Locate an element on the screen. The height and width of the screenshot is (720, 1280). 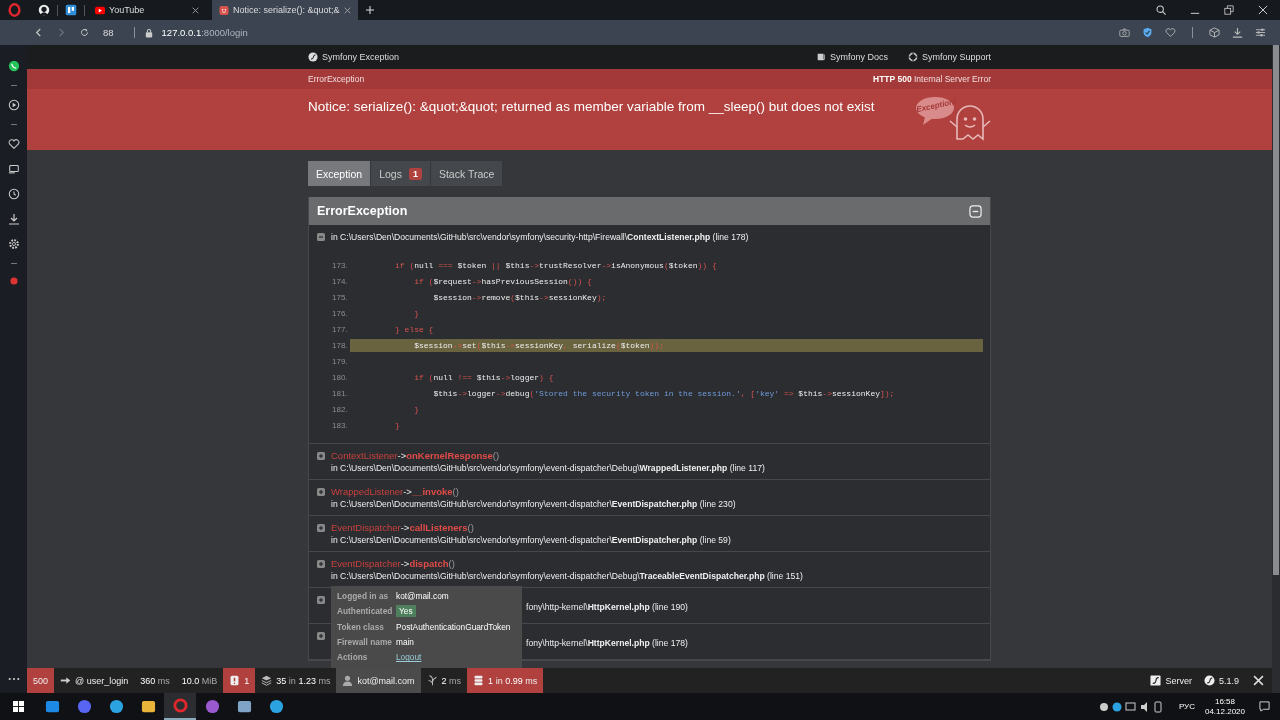
http-status: HTTP 500 Internal Server Error is located at coordinates (932, 79).